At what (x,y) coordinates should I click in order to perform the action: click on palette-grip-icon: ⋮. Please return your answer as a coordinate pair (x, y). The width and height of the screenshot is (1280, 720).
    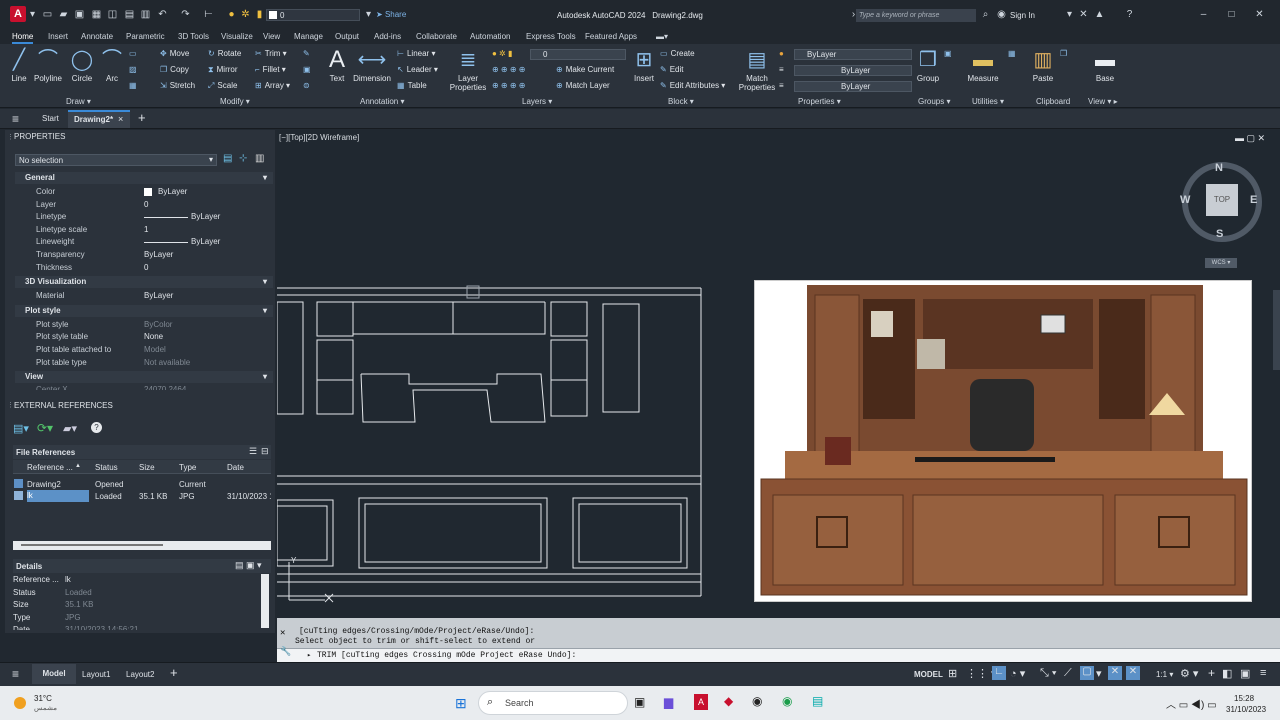
    Looking at the image, I should click on (10, 137).